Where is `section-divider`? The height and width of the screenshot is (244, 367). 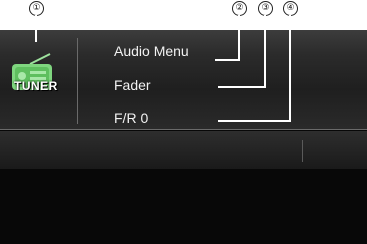
section-divider is located at coordinates (183, 129).